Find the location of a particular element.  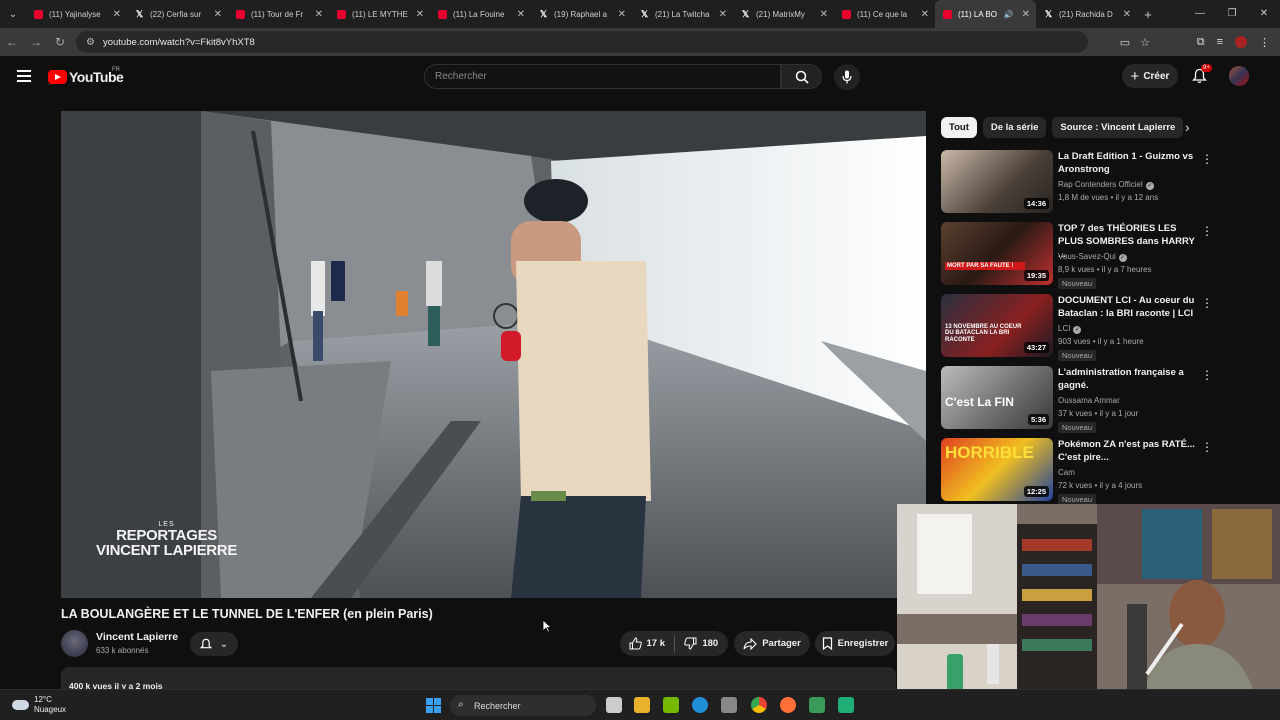

new-tab-button: + is located at coordinates (1148, 14).